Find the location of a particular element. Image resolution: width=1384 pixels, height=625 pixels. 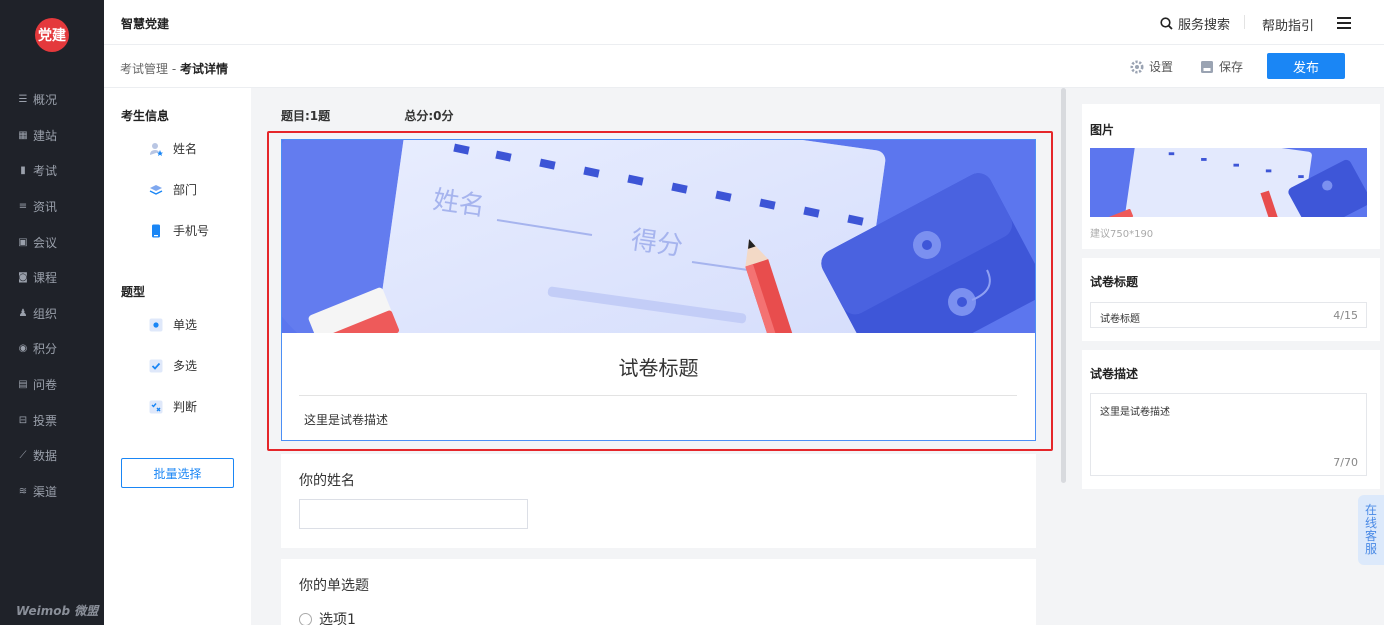

phone-icon is located at coordinates (156, 231).